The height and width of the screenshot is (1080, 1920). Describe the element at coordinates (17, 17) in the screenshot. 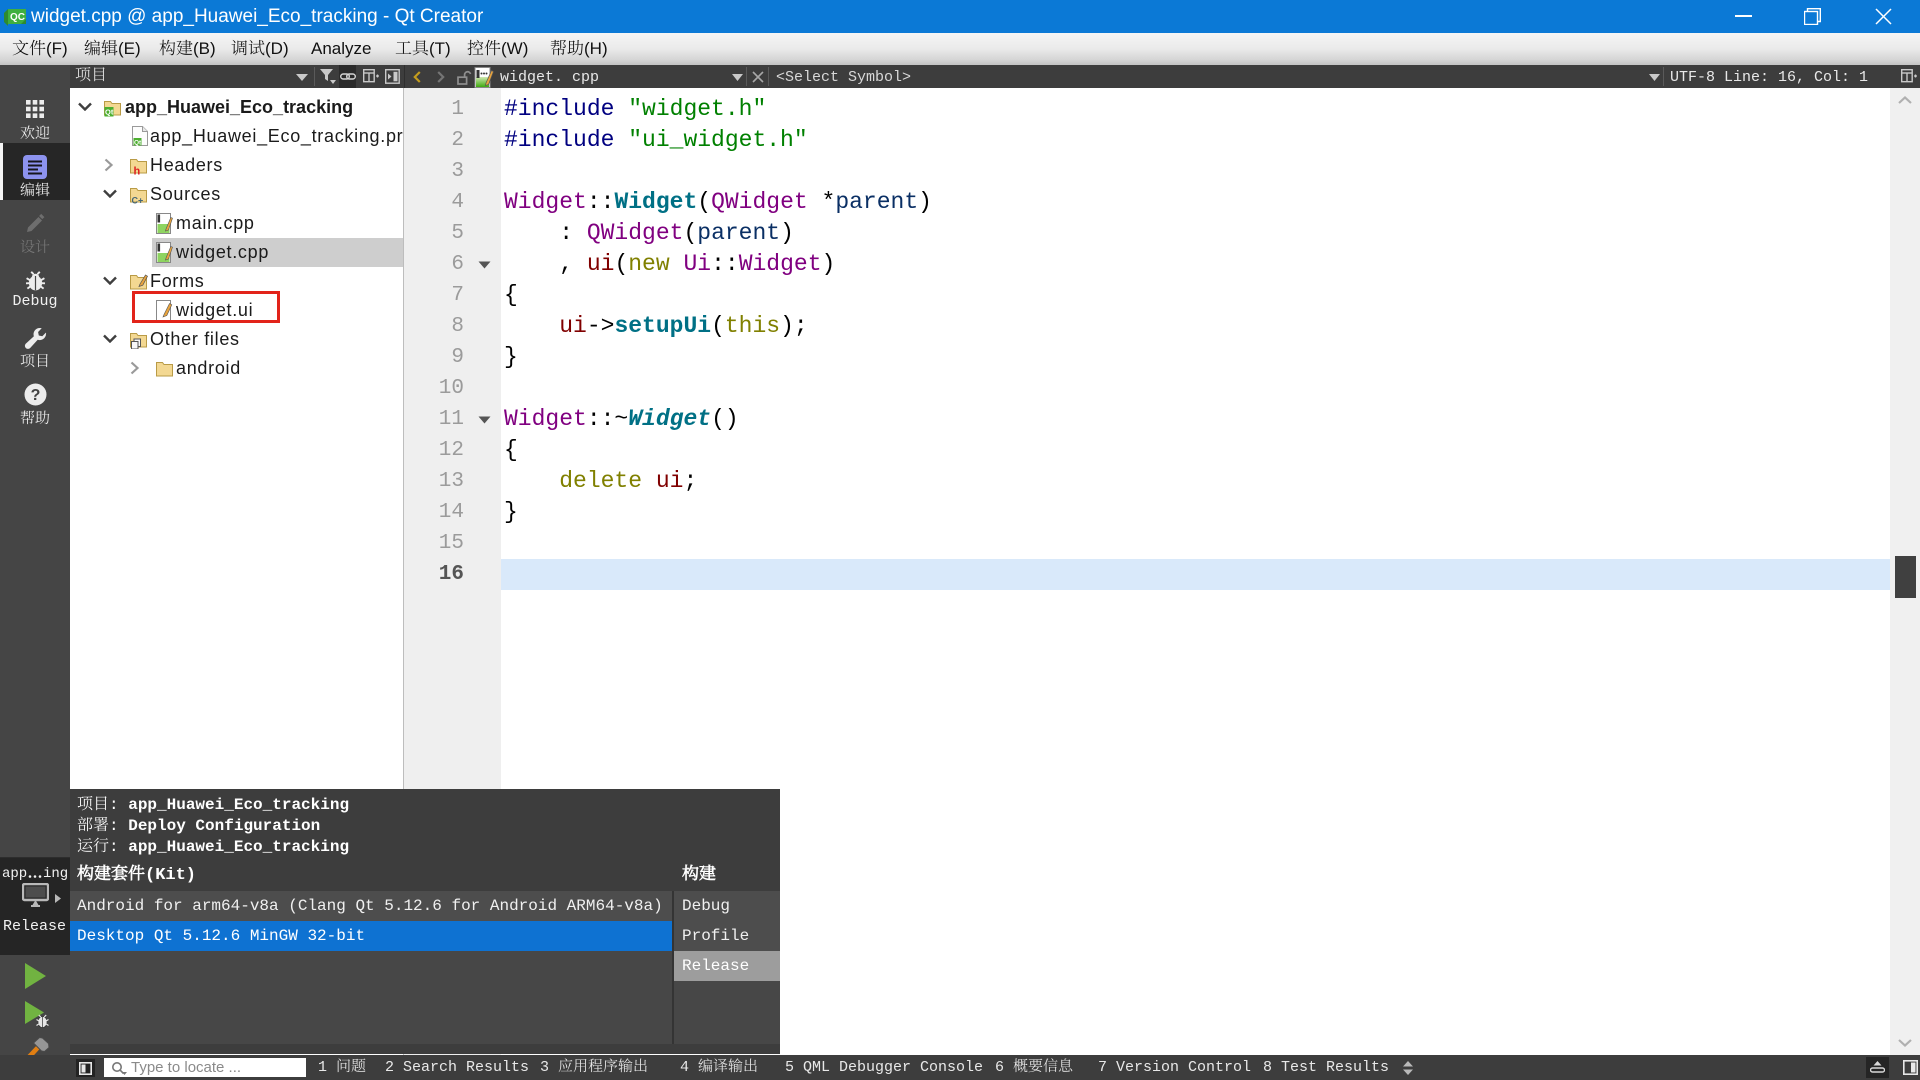

I see `svg-text: QC` at that location.